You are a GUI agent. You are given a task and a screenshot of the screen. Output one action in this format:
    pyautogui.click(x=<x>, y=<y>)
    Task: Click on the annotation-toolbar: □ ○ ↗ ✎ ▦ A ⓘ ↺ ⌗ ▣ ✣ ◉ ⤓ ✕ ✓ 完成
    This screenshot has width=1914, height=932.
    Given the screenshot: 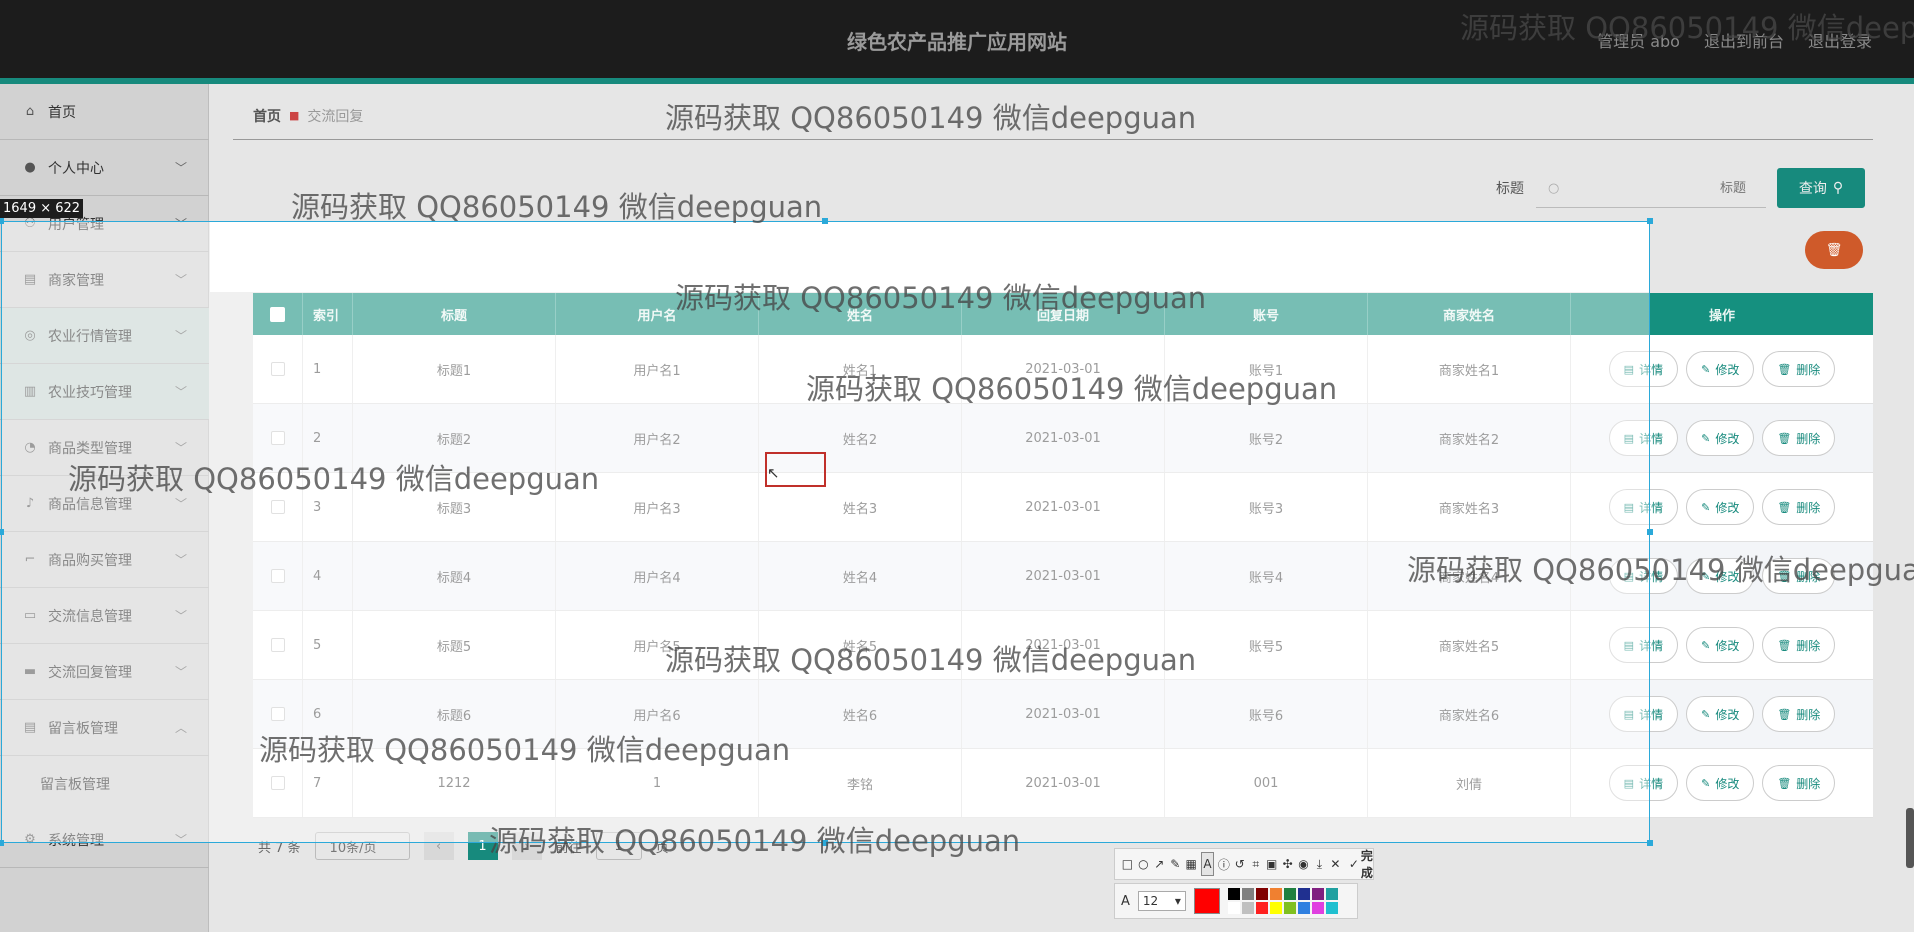 What is the action you would take?
    pyautogui.click(x=1244, y=864)
    